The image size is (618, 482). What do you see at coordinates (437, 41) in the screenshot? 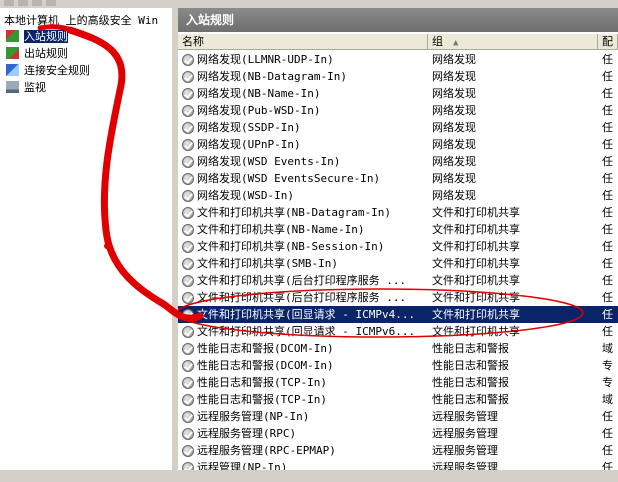
I see `column-header-group-label: 组` at bounding box center [437, 41].